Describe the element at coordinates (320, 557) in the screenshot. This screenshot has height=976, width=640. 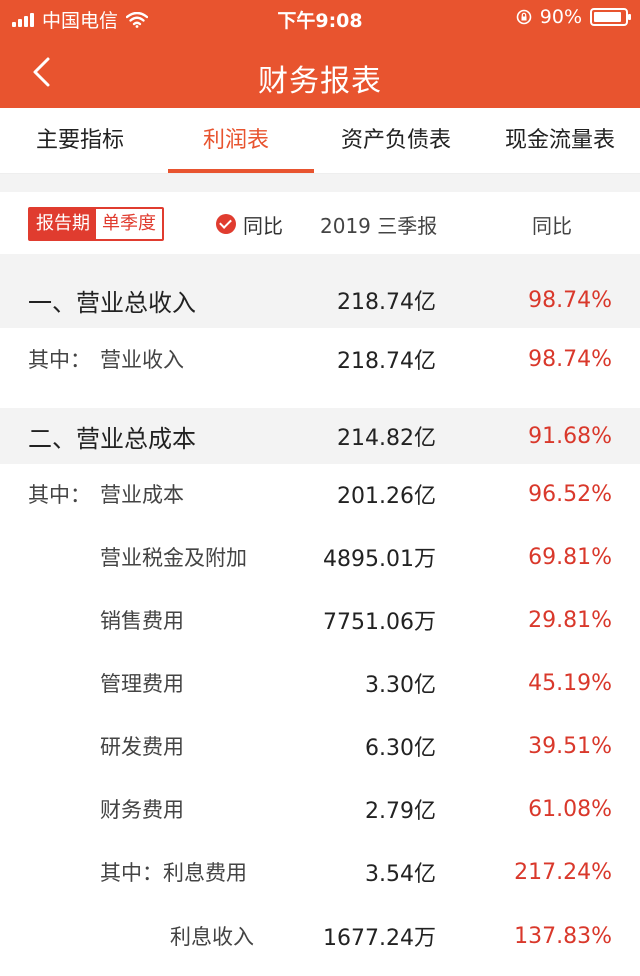
I see `table-row: 营业税金及附加 4895.01万 69.81%` at that location.